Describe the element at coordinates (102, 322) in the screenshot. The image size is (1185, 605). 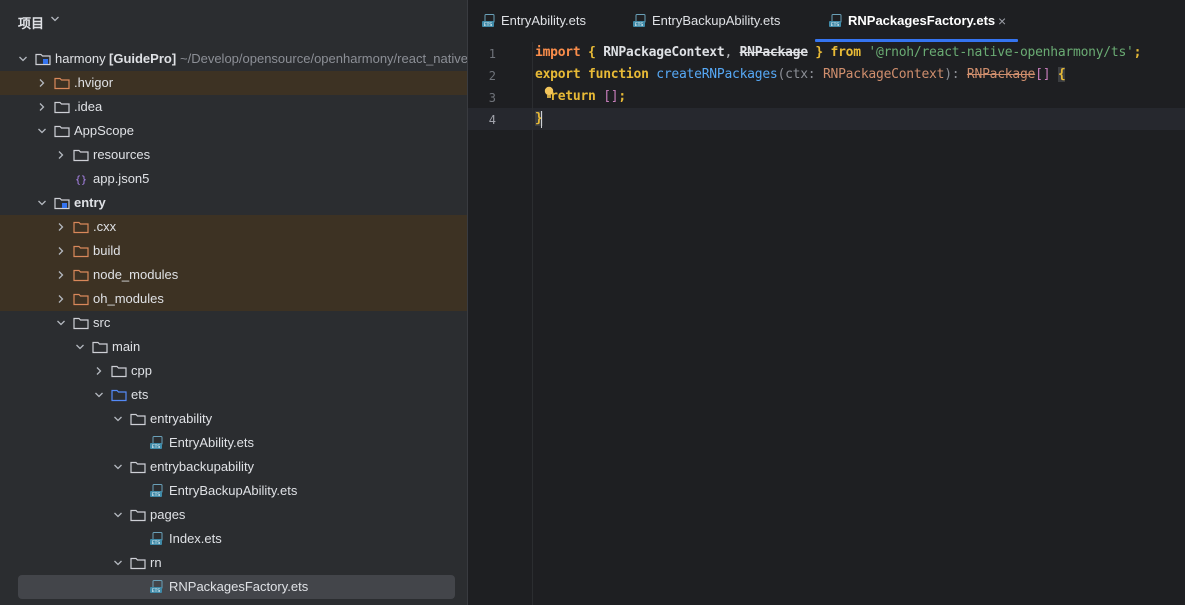
I see `tree-item-label: src` at that location.